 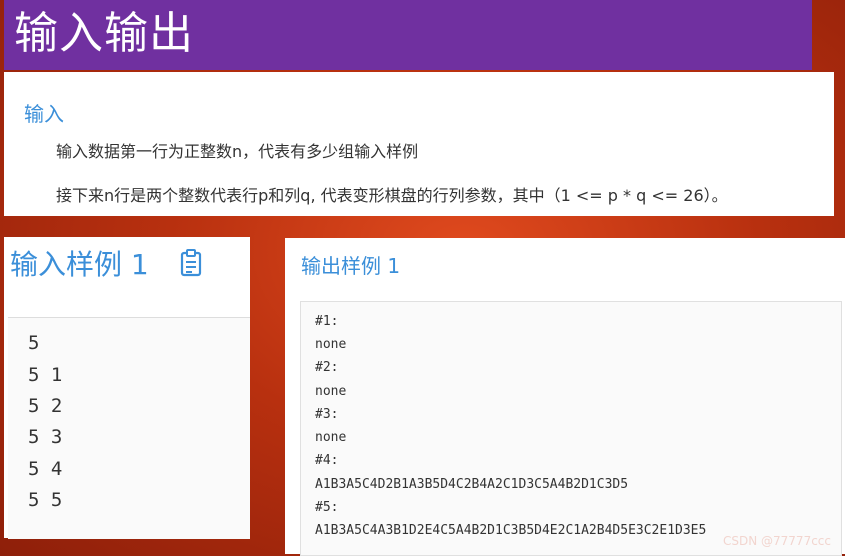 I want to click on input-sample-line: 5, so click(x=34, y=343).